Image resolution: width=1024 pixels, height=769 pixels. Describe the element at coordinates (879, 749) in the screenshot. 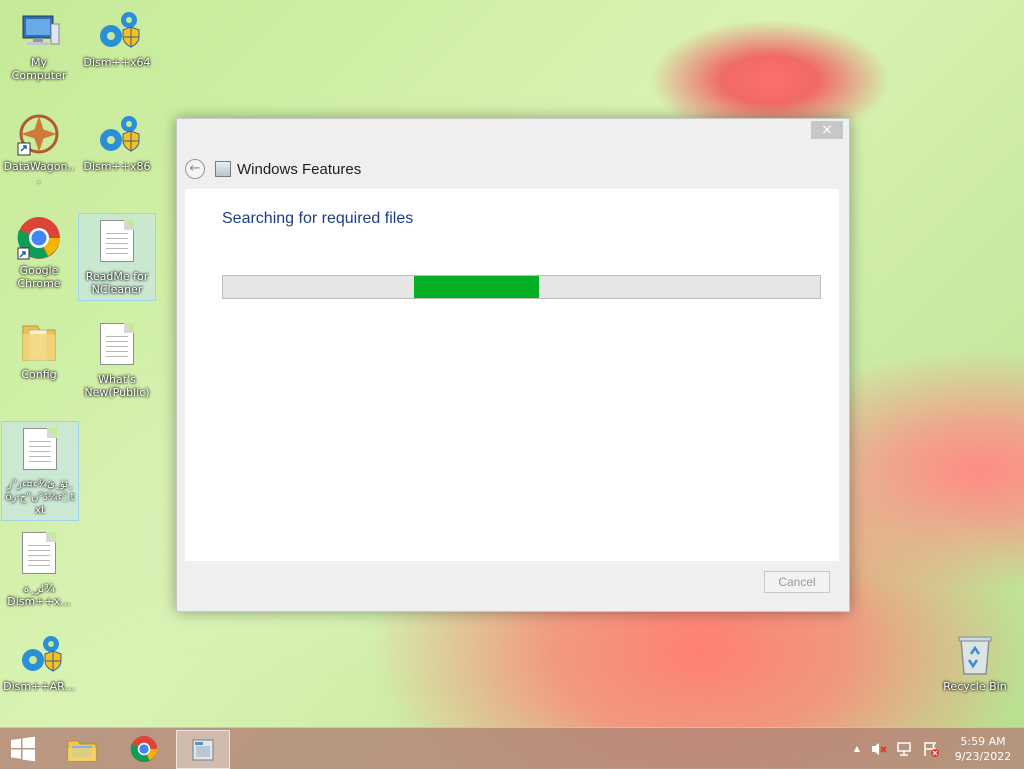

I see `volume-muted-icon` at that location.